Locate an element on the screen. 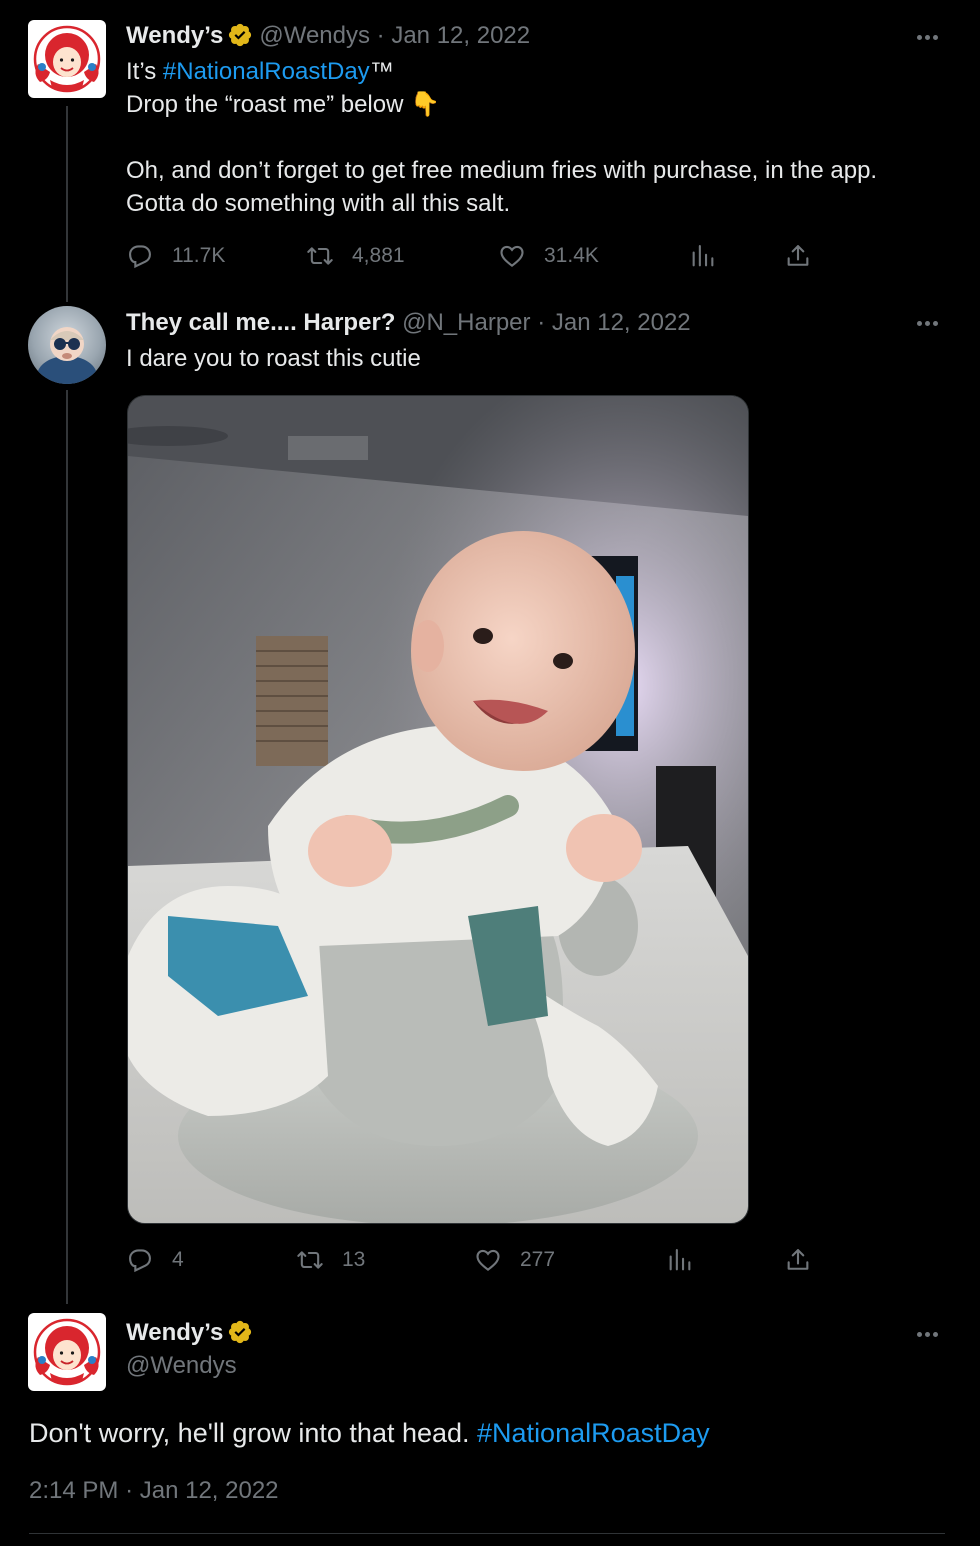  retweet-button: 13 is located at coordinates (330, 1260).